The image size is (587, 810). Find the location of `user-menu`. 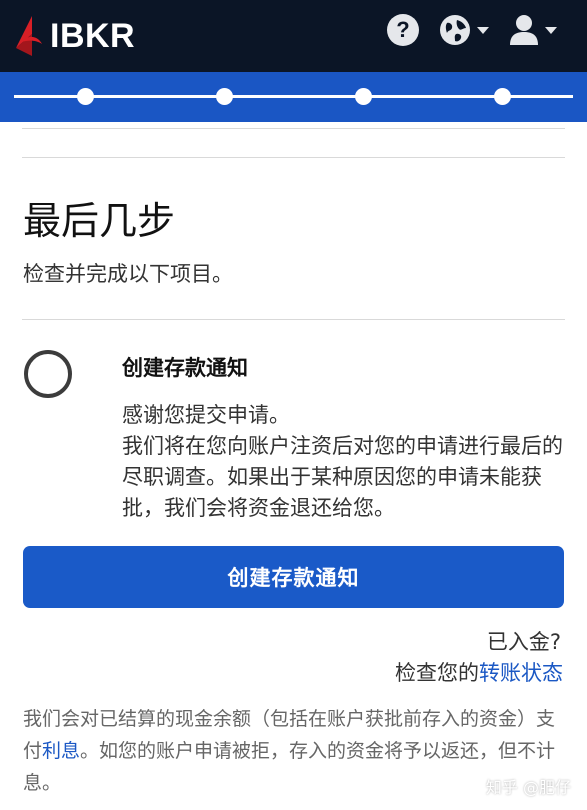

user-menu is located at coordinates (533, 30).